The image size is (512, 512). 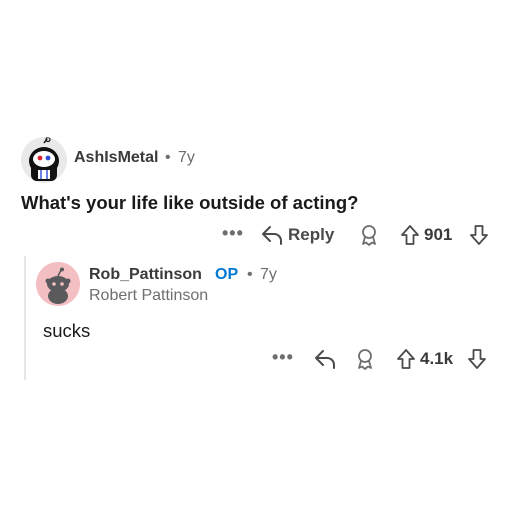 What do you see at coordinates (44, 160) in the screenshot?
I see `avatar-ashismetal` at bounding box center [44, 160].